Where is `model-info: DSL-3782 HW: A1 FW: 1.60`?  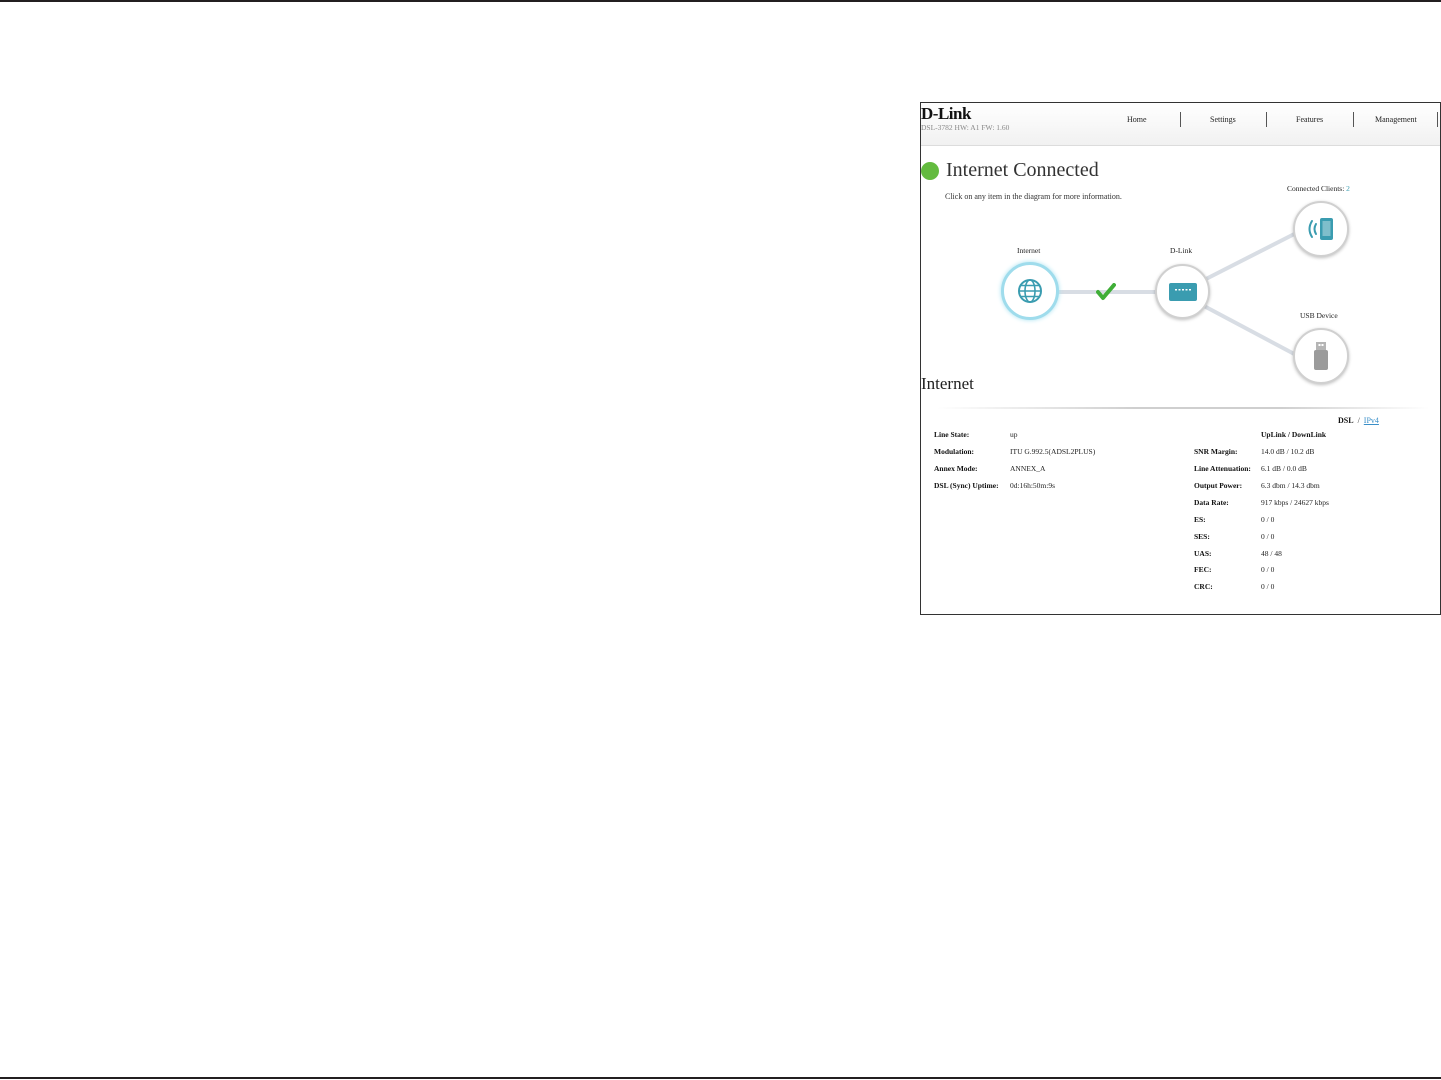
model-info: DSL-3782 HW: A1 FW: 1.60 is located at coordinates (965, 127).